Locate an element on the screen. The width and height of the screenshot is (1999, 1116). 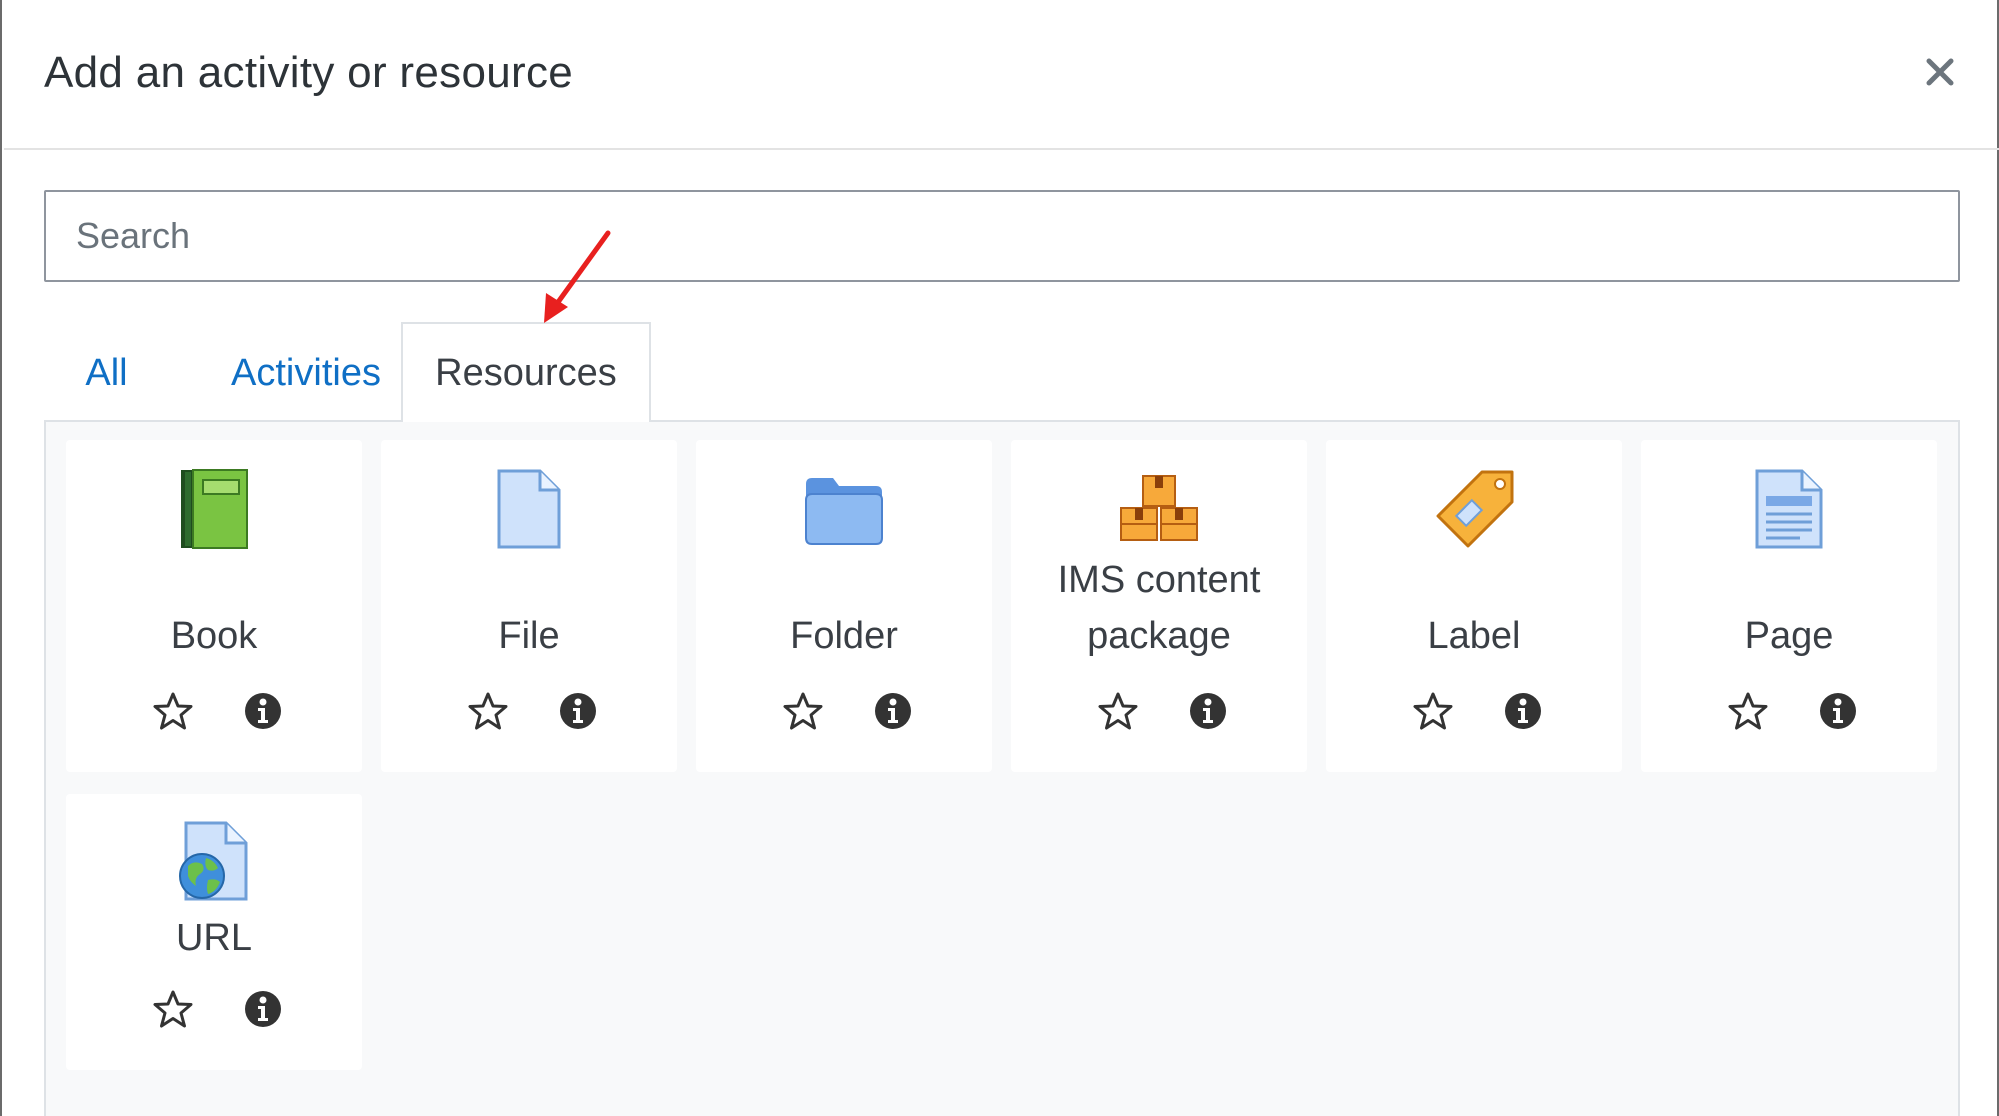
resource-label: Label is located at coordinates (1474, 636).